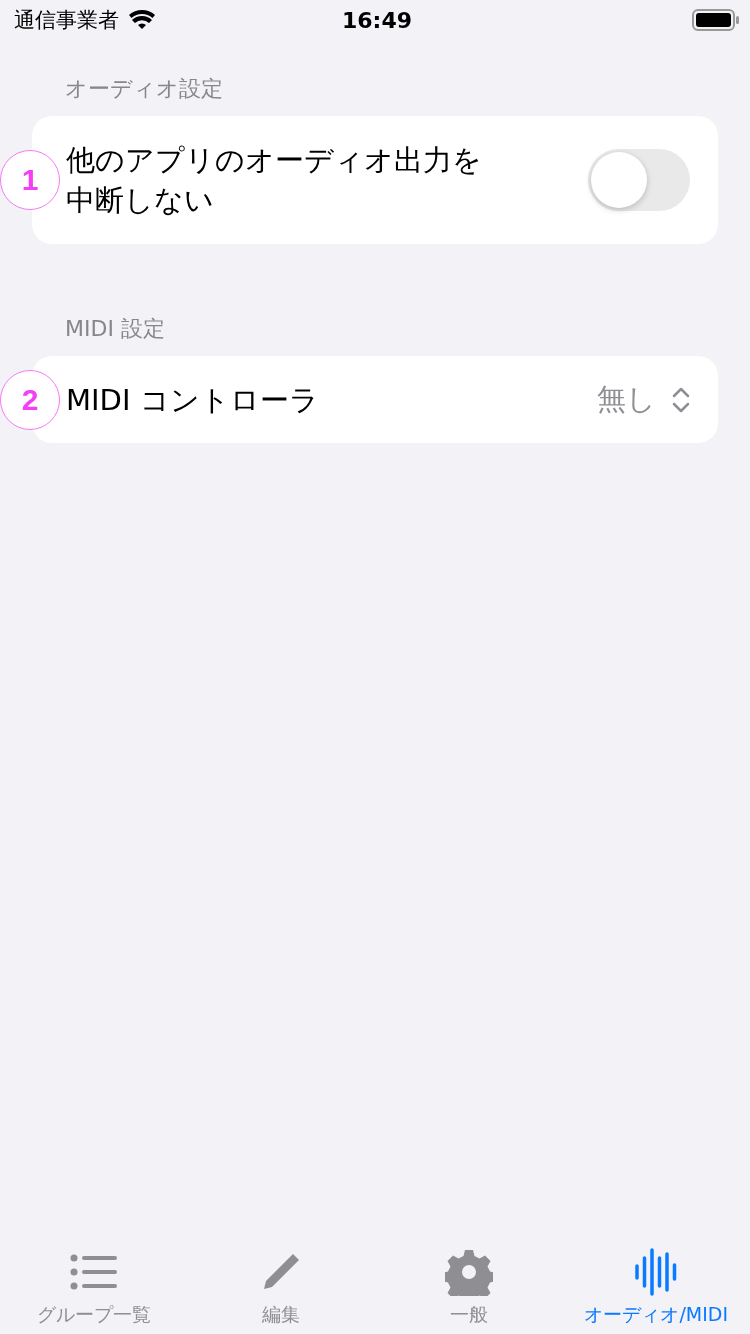 This screenshot has width=750, height=1334. What do you see at coordinates (66, 20) in the screenshot?
I see `carrier-name: 通信事業者` at bounding box center [66, 20].